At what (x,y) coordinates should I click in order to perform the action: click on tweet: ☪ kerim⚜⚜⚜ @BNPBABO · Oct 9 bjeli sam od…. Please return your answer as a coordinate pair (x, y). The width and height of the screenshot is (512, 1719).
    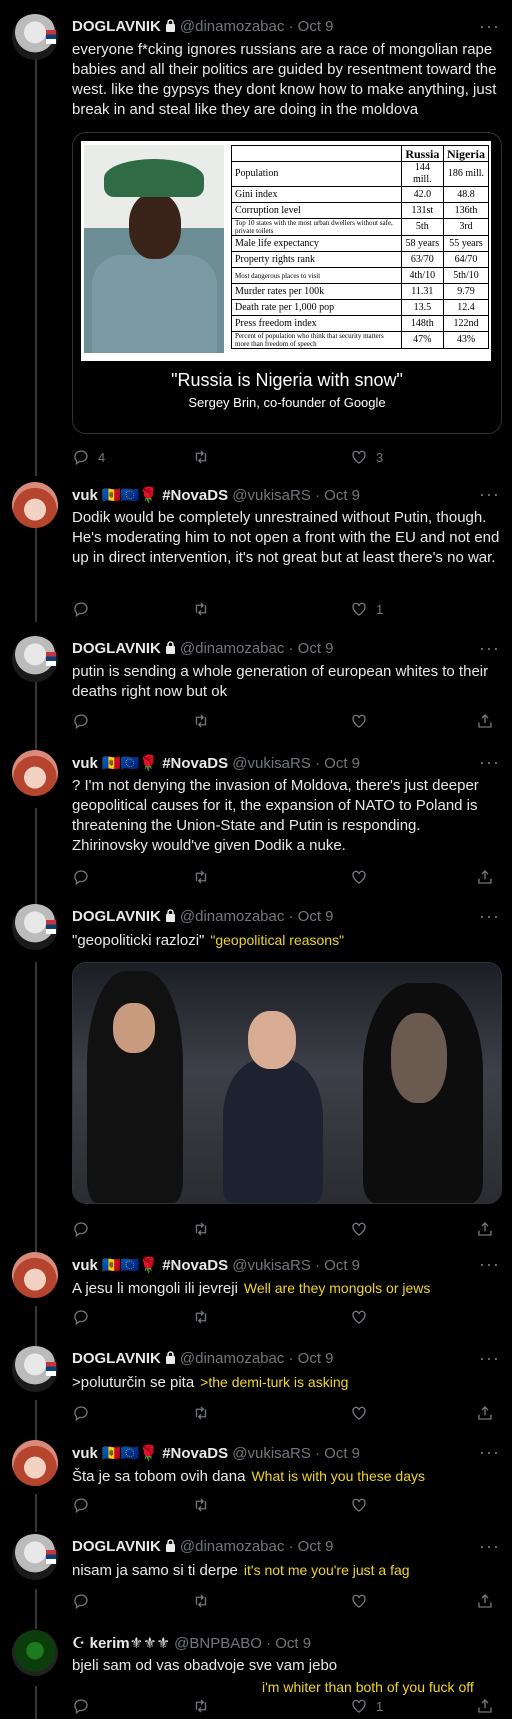
    Looking at the image, I should click on (256, 1674).